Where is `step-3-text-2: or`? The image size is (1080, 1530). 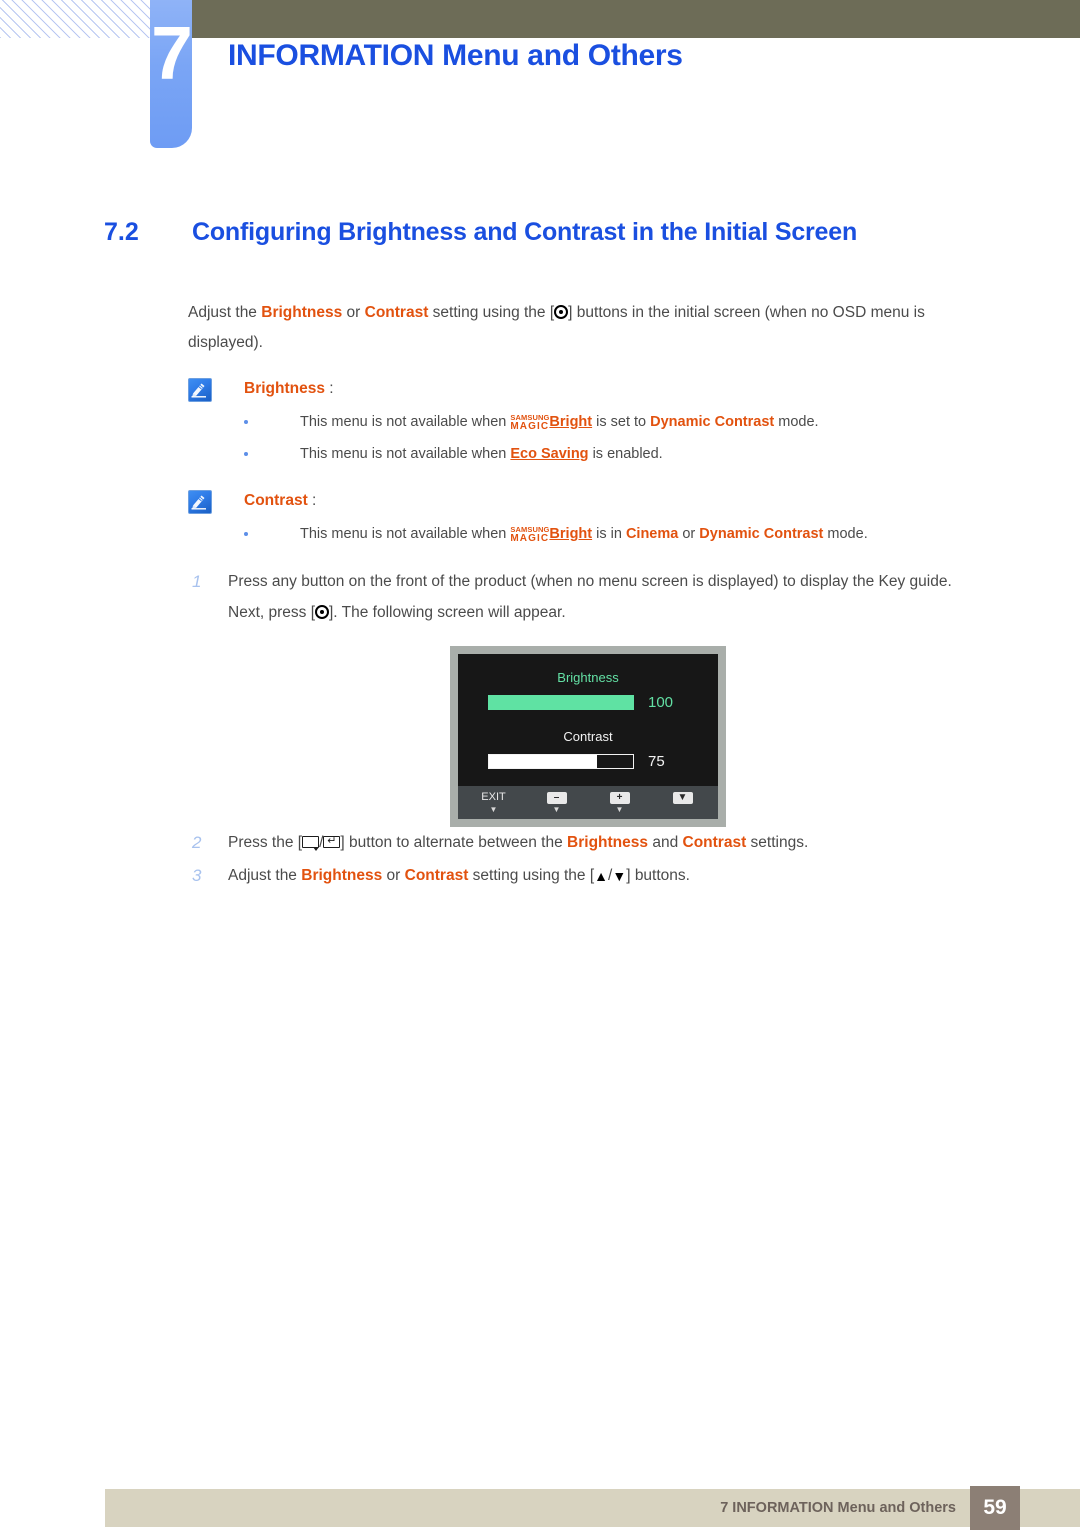
step-3-text-2: or is located at coordinates (393, 875).